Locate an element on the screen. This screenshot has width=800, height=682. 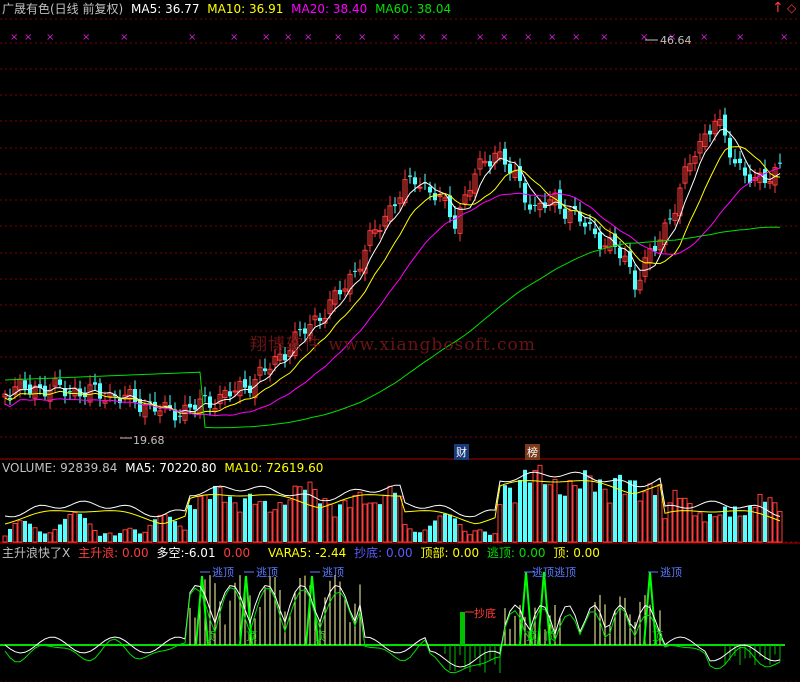
top-tag-4: 顶 is located at coordinates (531, 636).